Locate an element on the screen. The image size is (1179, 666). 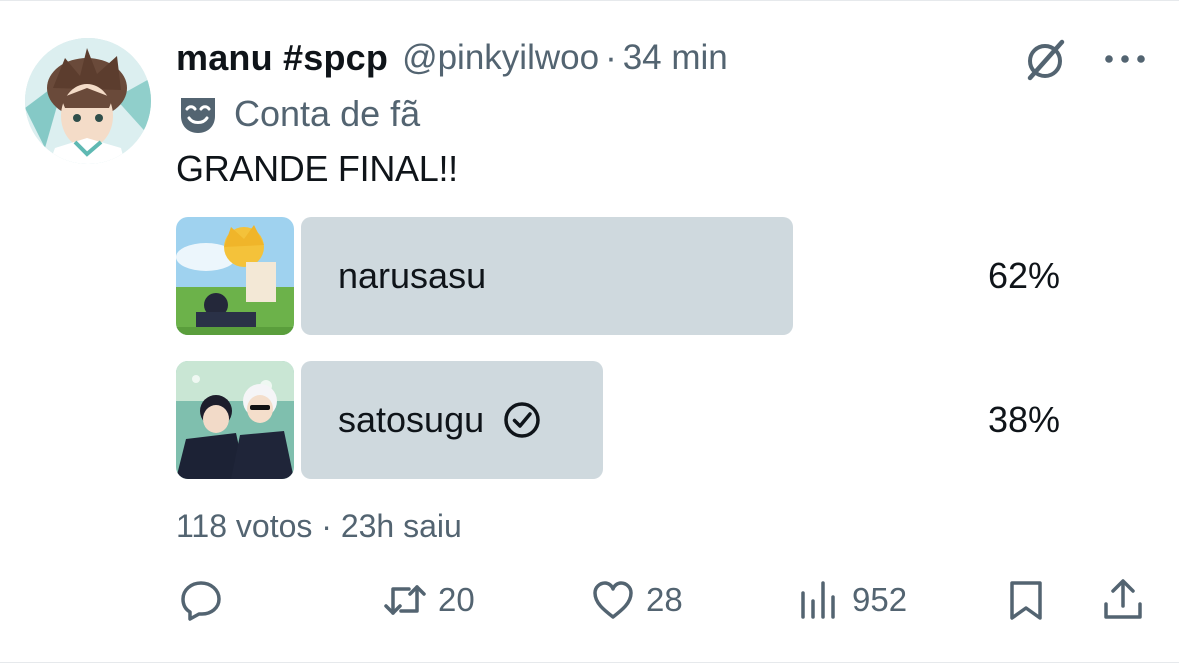
like-count: 28 is located at coordinates (664, 599).